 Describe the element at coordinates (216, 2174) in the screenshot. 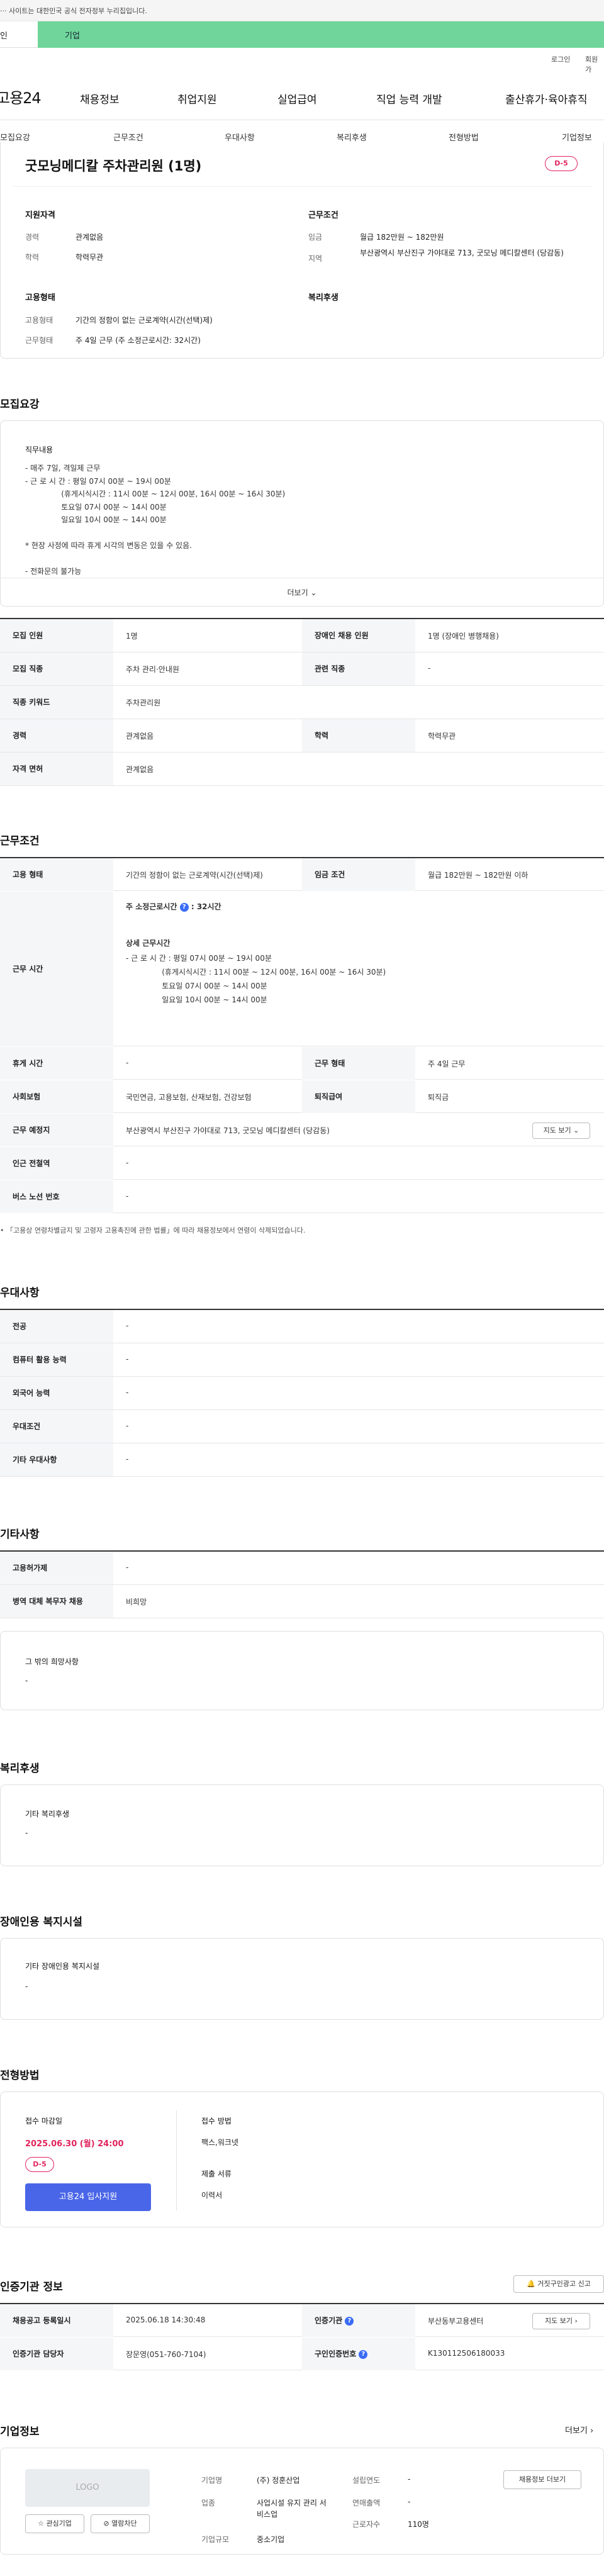

I see `docs-title: 제출 서류` at that location.